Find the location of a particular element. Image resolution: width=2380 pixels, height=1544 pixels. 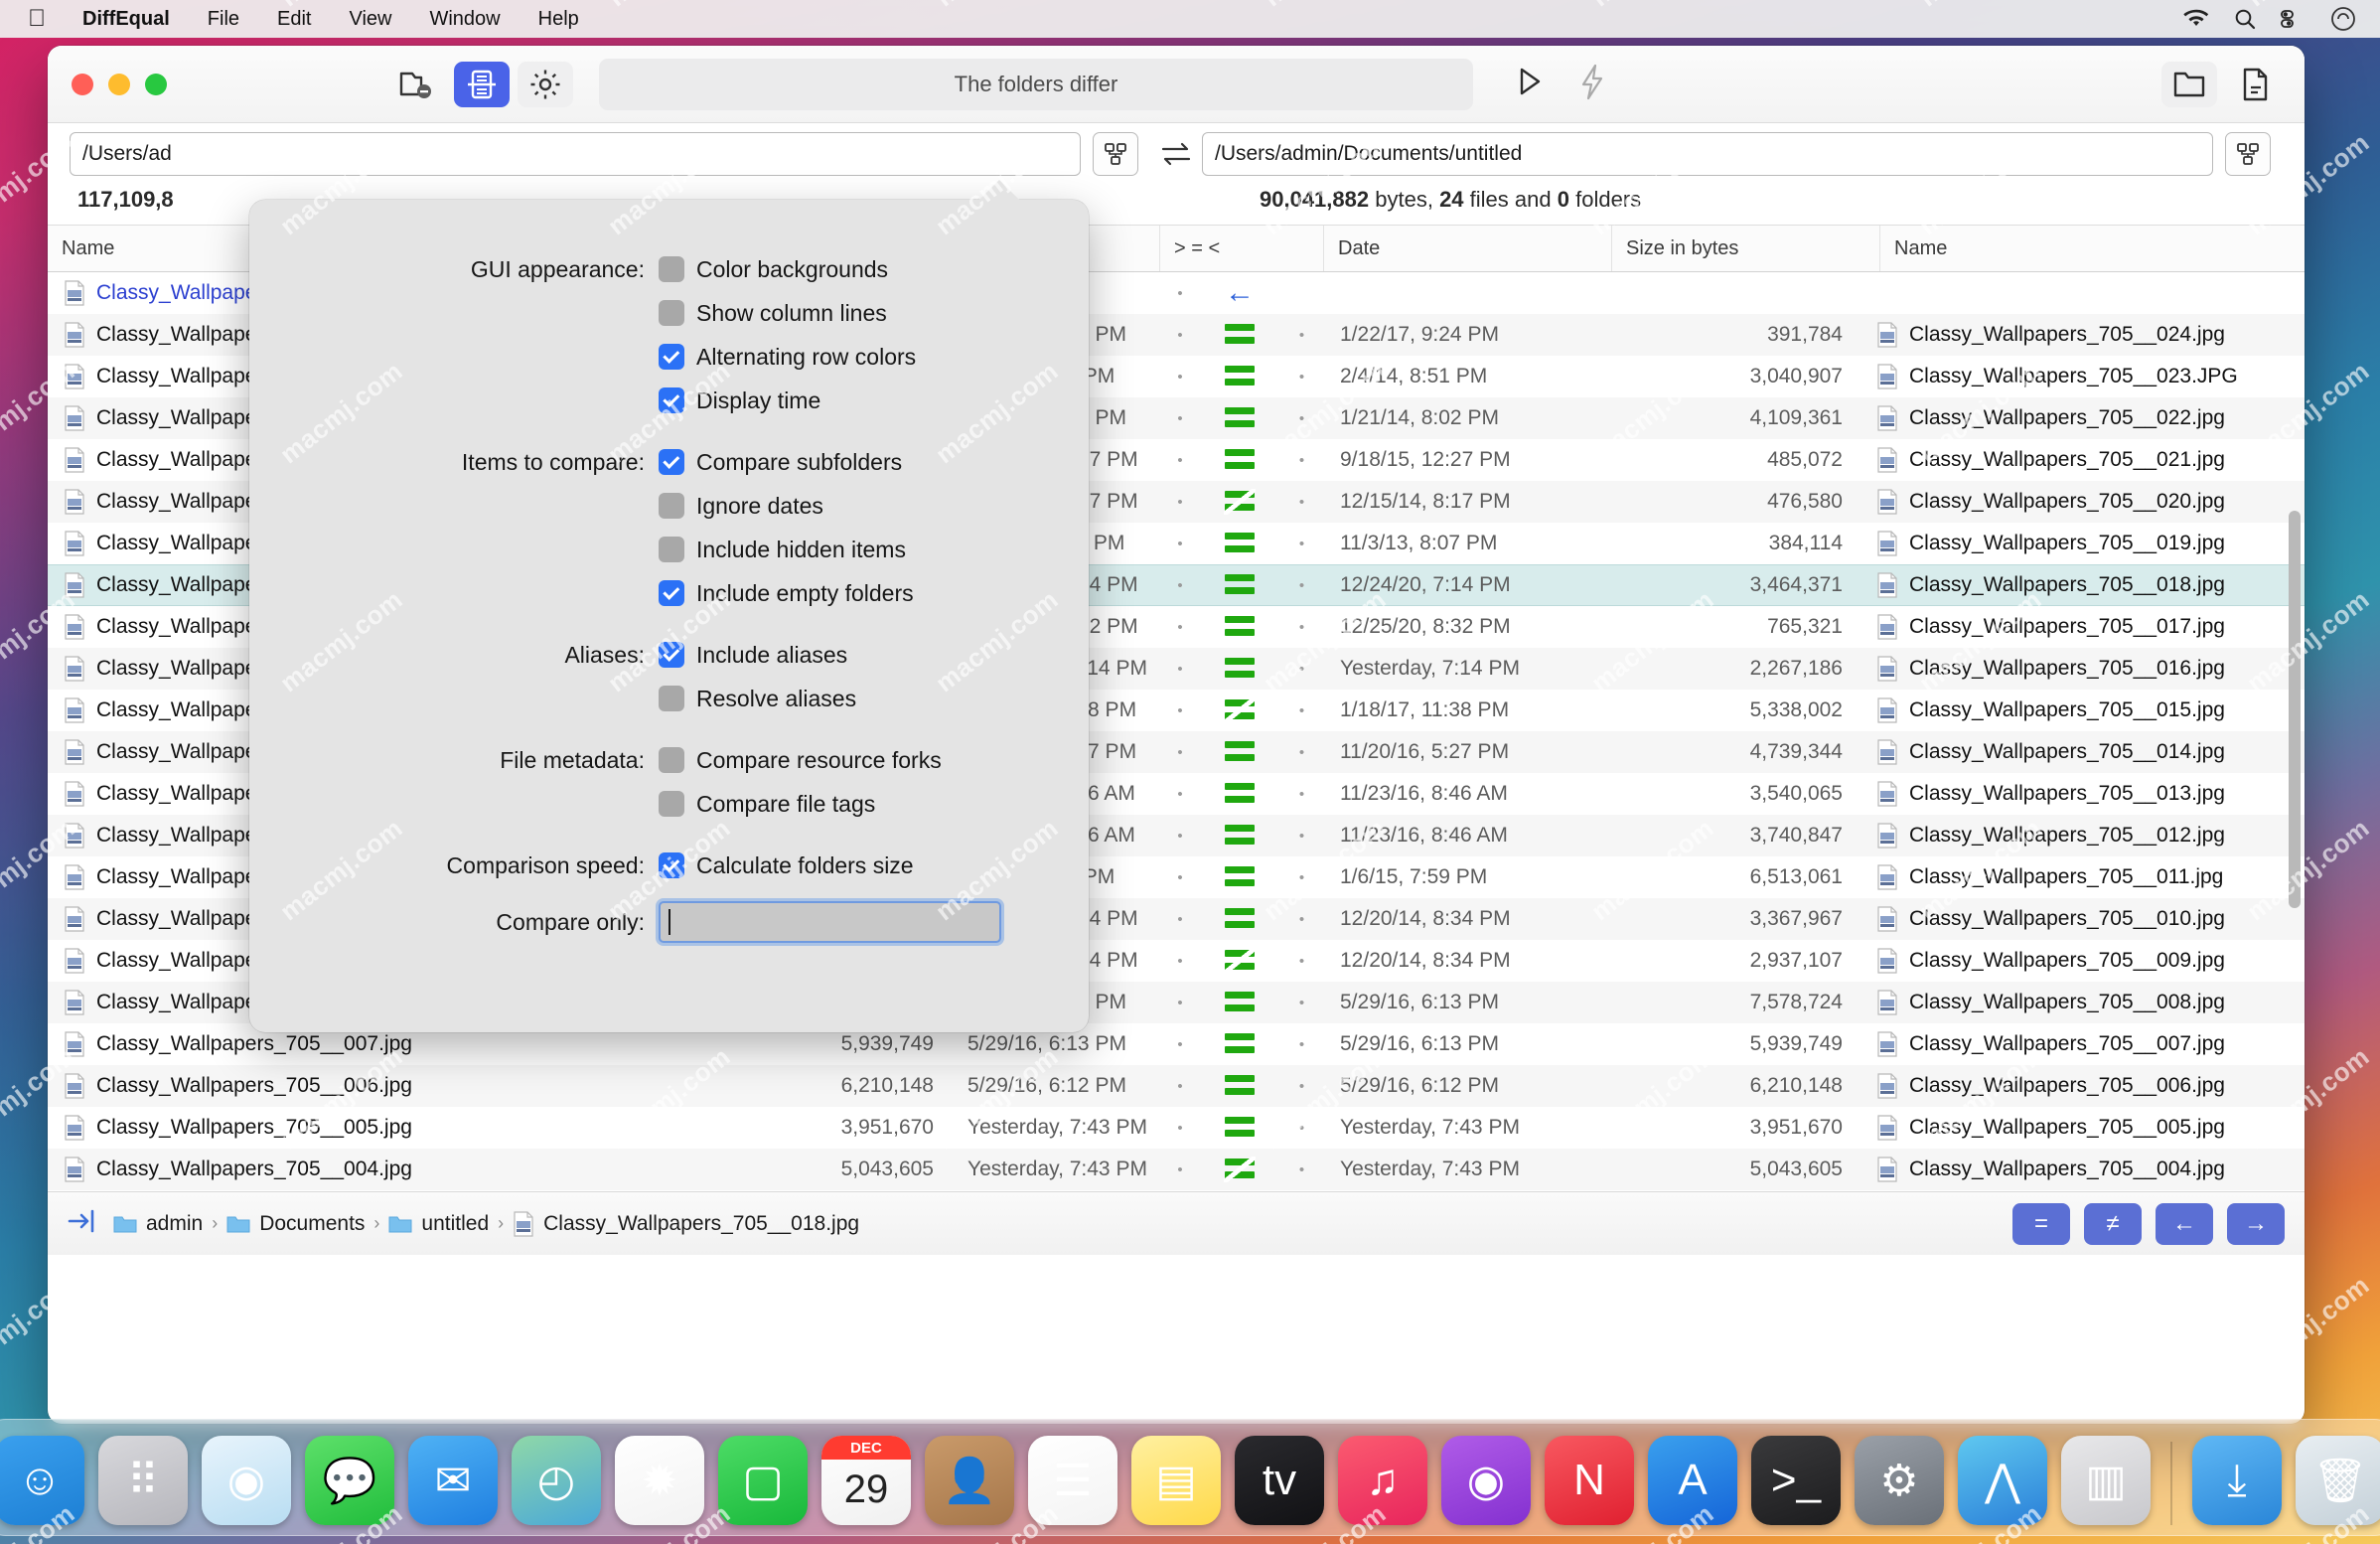

checkbox-resolve-aliases is located at coordinates (671, 699).